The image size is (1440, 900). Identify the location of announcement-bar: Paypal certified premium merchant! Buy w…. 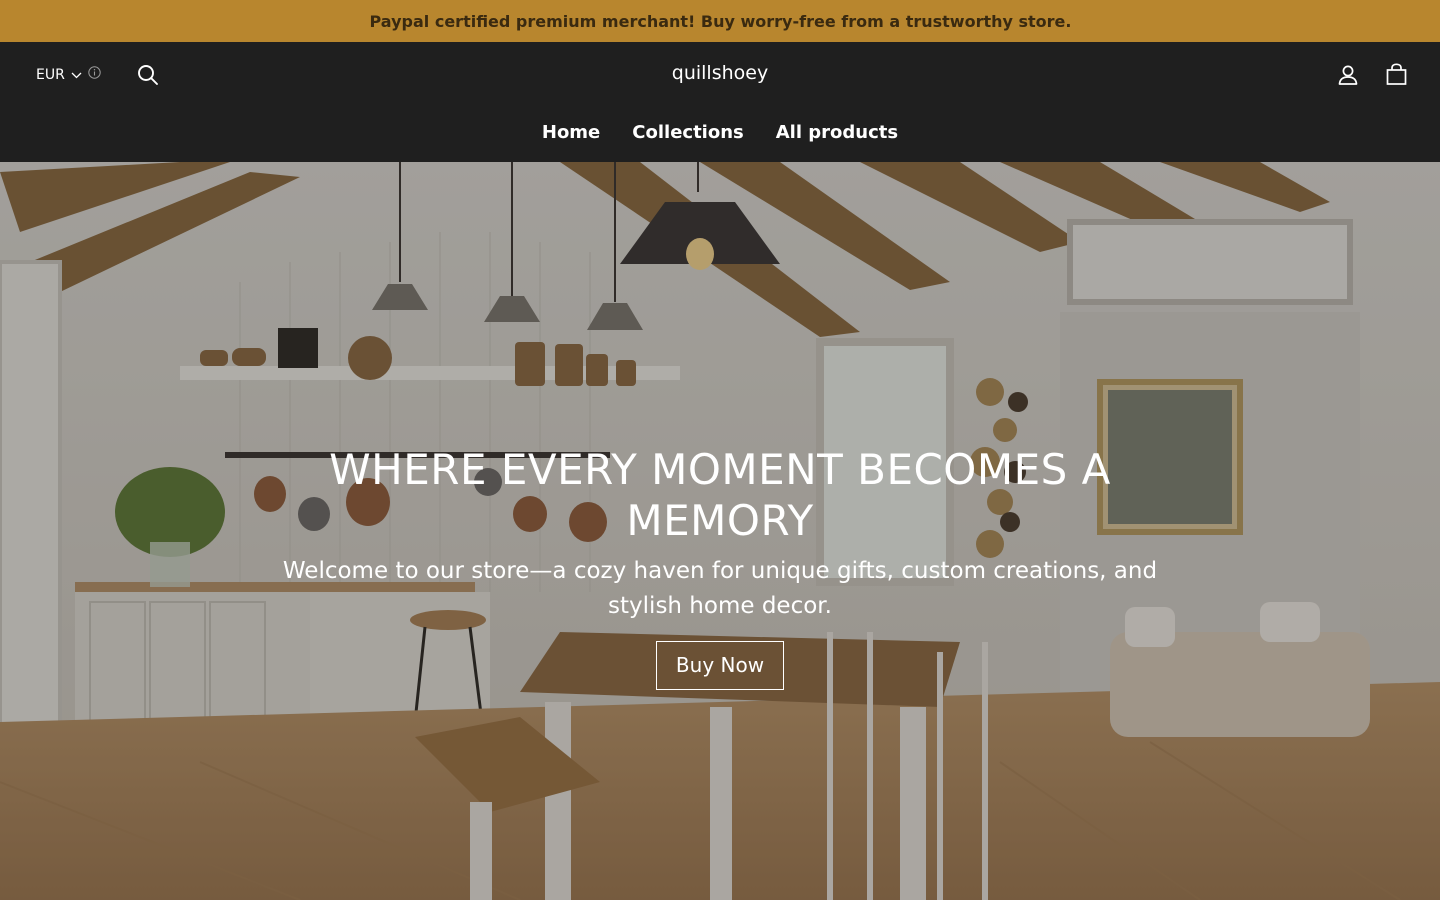
(720, 21).